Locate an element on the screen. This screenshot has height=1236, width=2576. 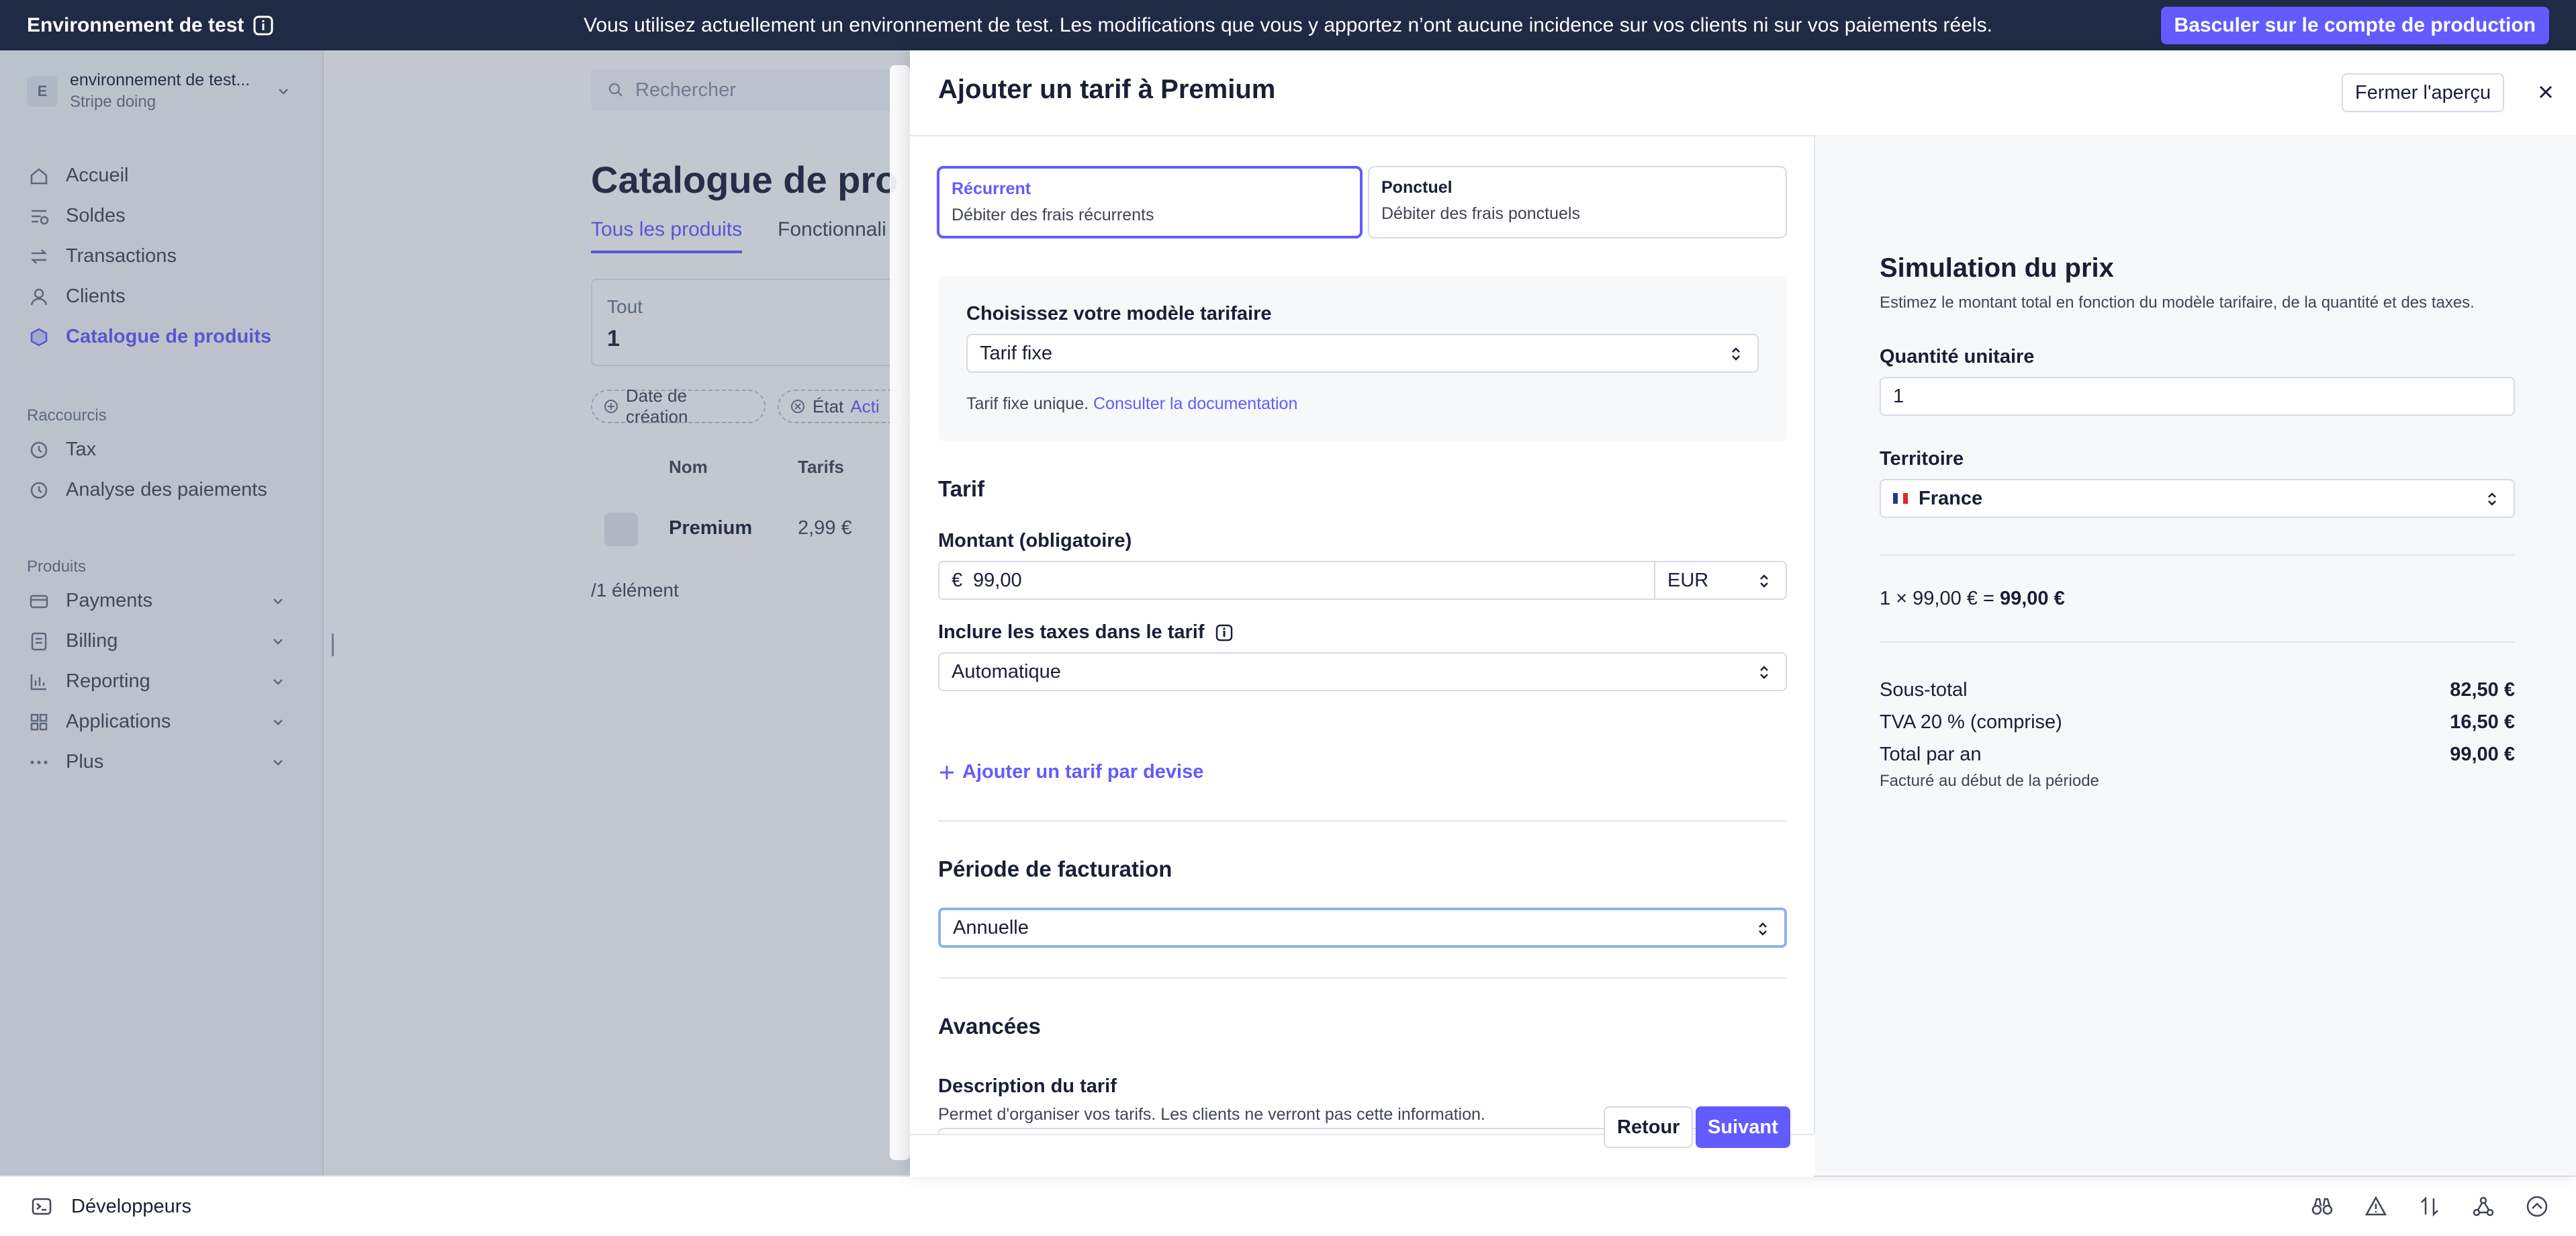
calculation-total: 99,00 € is located at coordinates (2032, 598).